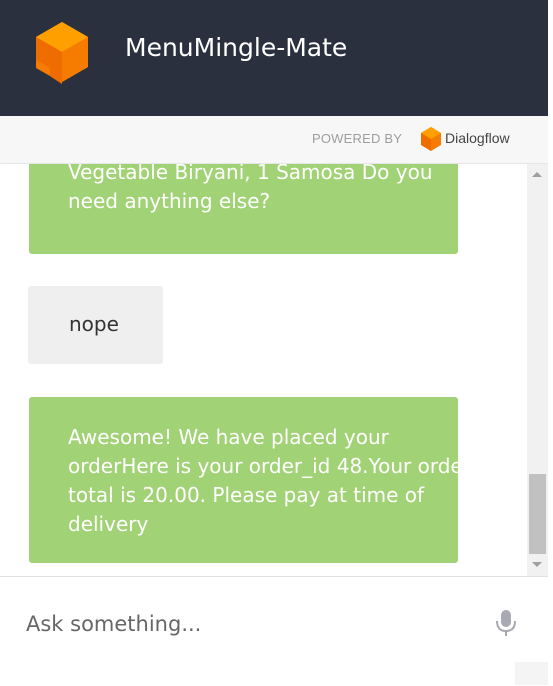 This screenshot has width=553, height=686. I want to click on powered-by-bar: POWERED BY Dialogflow, so click(274, 140).